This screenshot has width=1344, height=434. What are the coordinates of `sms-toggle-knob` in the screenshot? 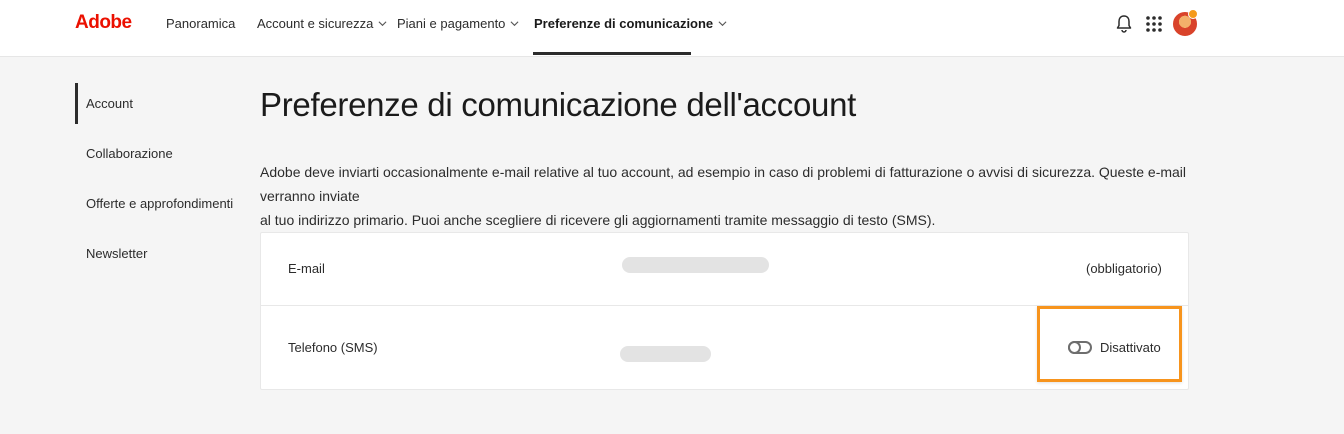 It's located at (1074, 347).